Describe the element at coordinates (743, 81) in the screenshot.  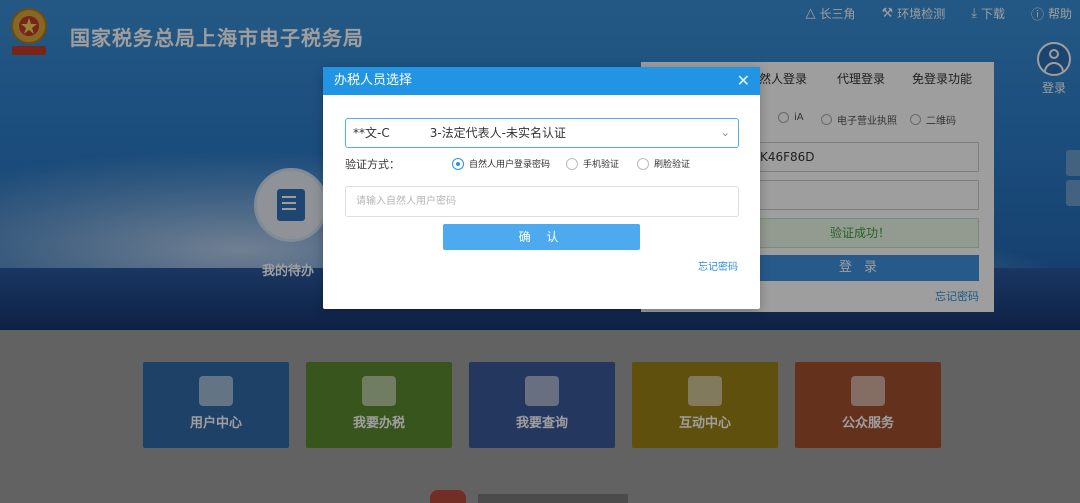
I see `close-icon: ✕` at that location.